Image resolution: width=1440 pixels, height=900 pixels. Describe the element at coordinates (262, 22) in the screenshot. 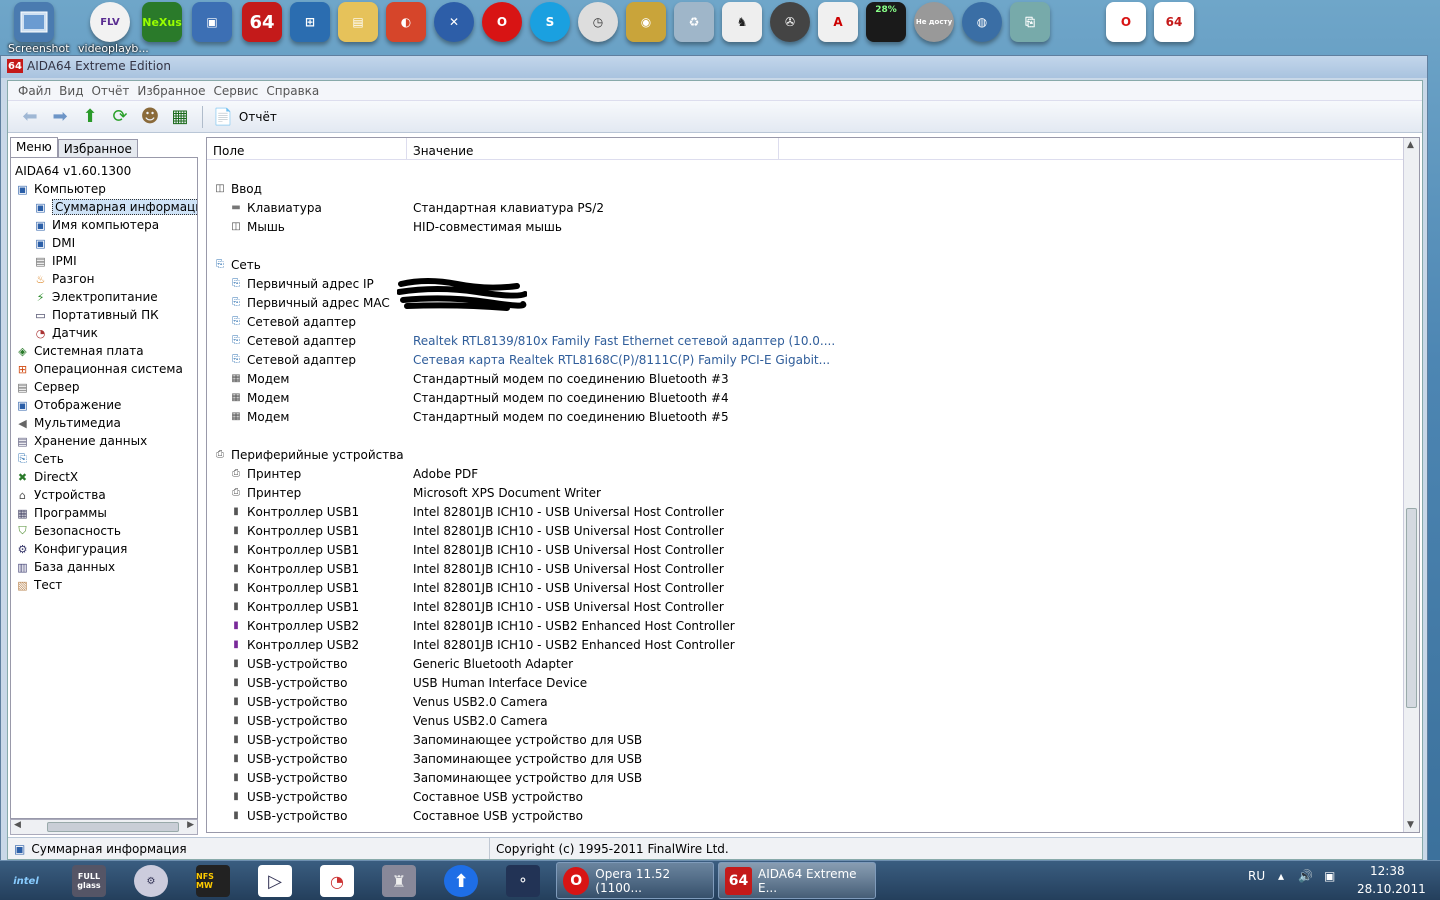

I see `aida64-dock-icon: 64` at that location.